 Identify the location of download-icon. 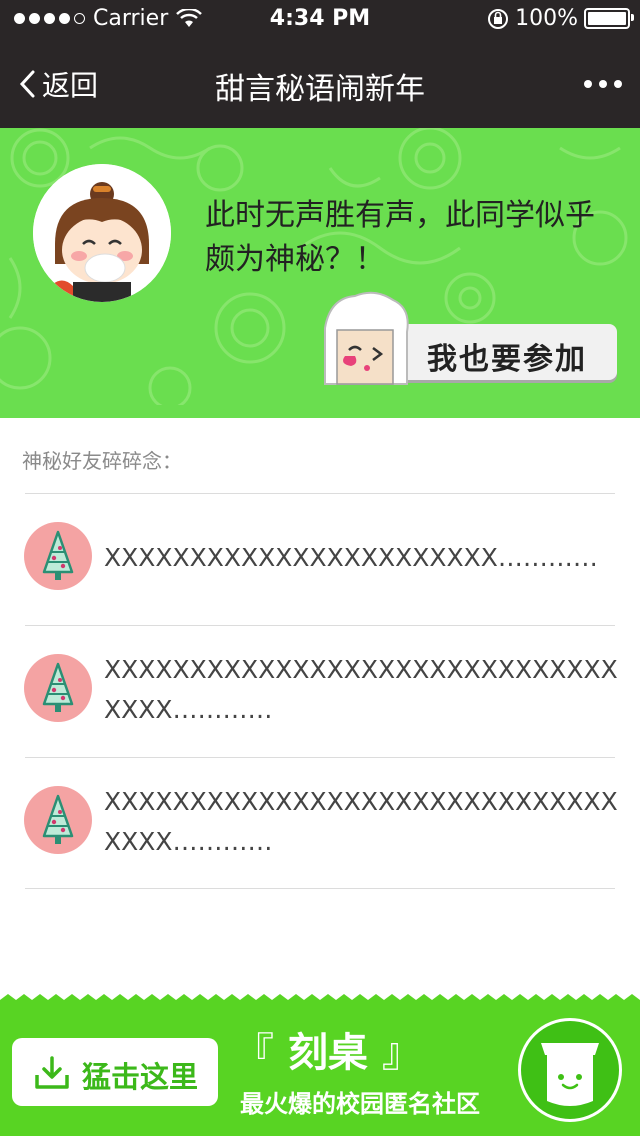
(52, 1072).